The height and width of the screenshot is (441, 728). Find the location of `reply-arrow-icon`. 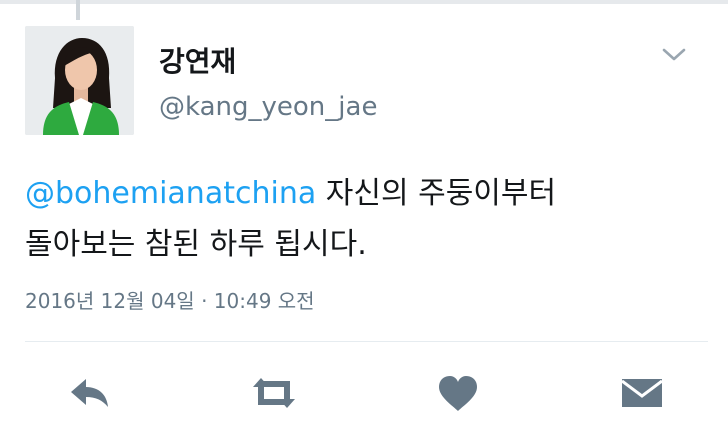

reply-arrow-icon is located at coordinates (89, 393).